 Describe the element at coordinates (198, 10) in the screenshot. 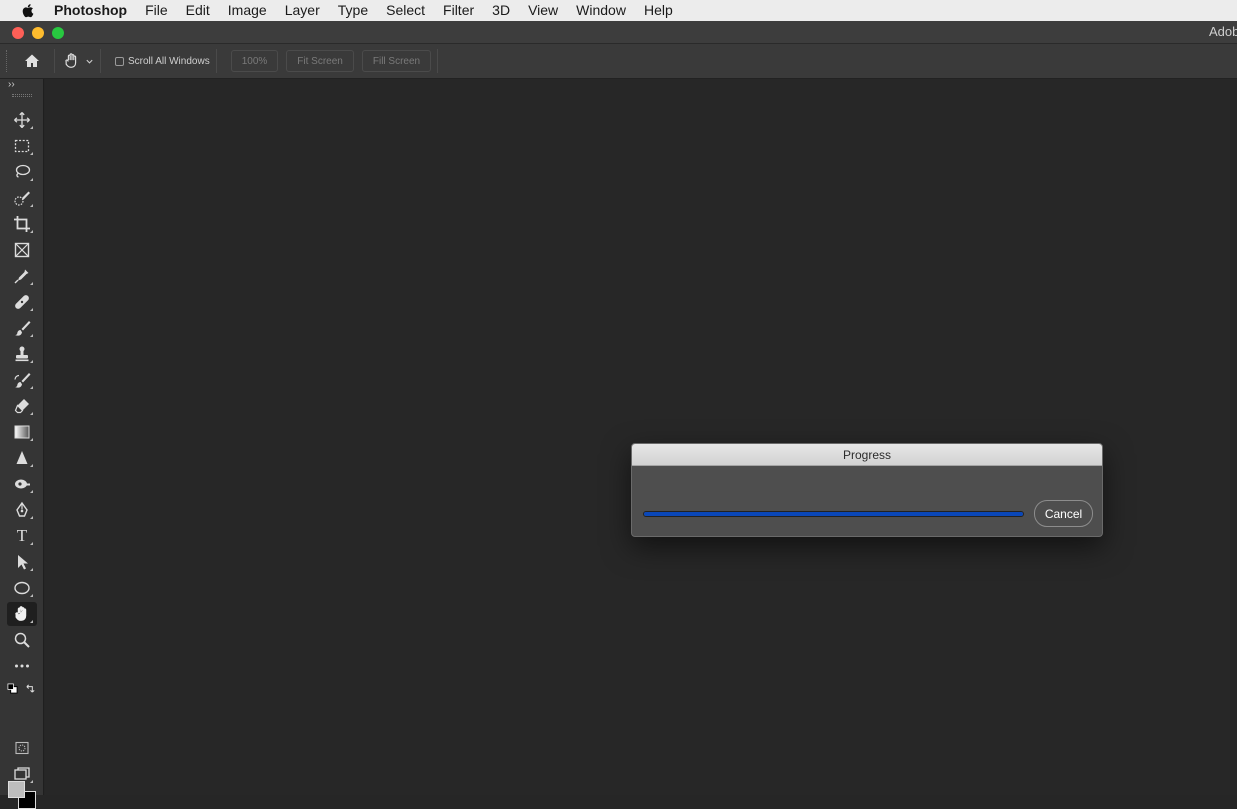

I see `menu-edit: Edit` at that location.